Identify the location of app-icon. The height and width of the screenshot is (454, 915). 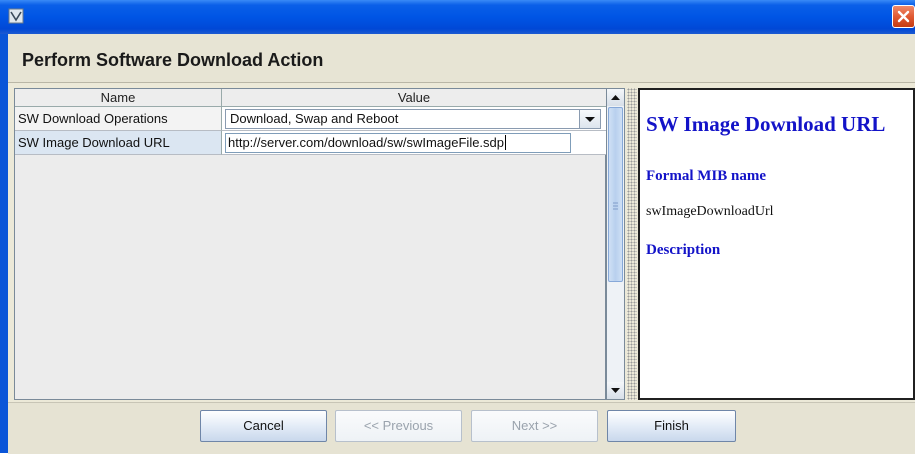
(16, 16).